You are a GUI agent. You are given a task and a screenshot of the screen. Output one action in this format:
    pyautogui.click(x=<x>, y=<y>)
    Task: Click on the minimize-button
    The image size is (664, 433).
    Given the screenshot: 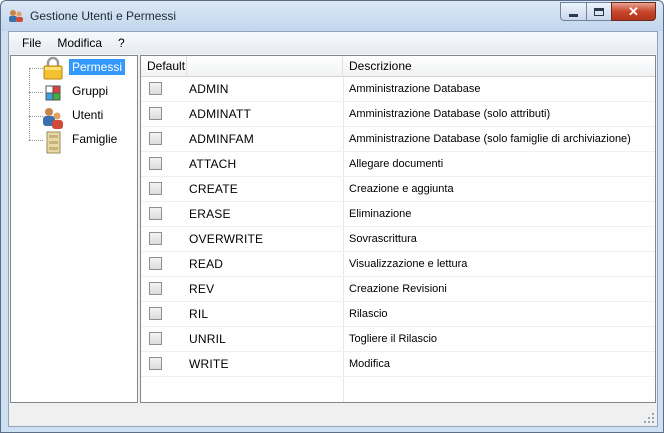 What is the action you would take?
    pyautogui.click(x=573, y=11)
    